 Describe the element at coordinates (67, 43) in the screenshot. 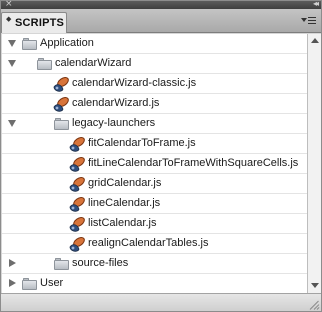

I see `tree-label: Application` at that location.